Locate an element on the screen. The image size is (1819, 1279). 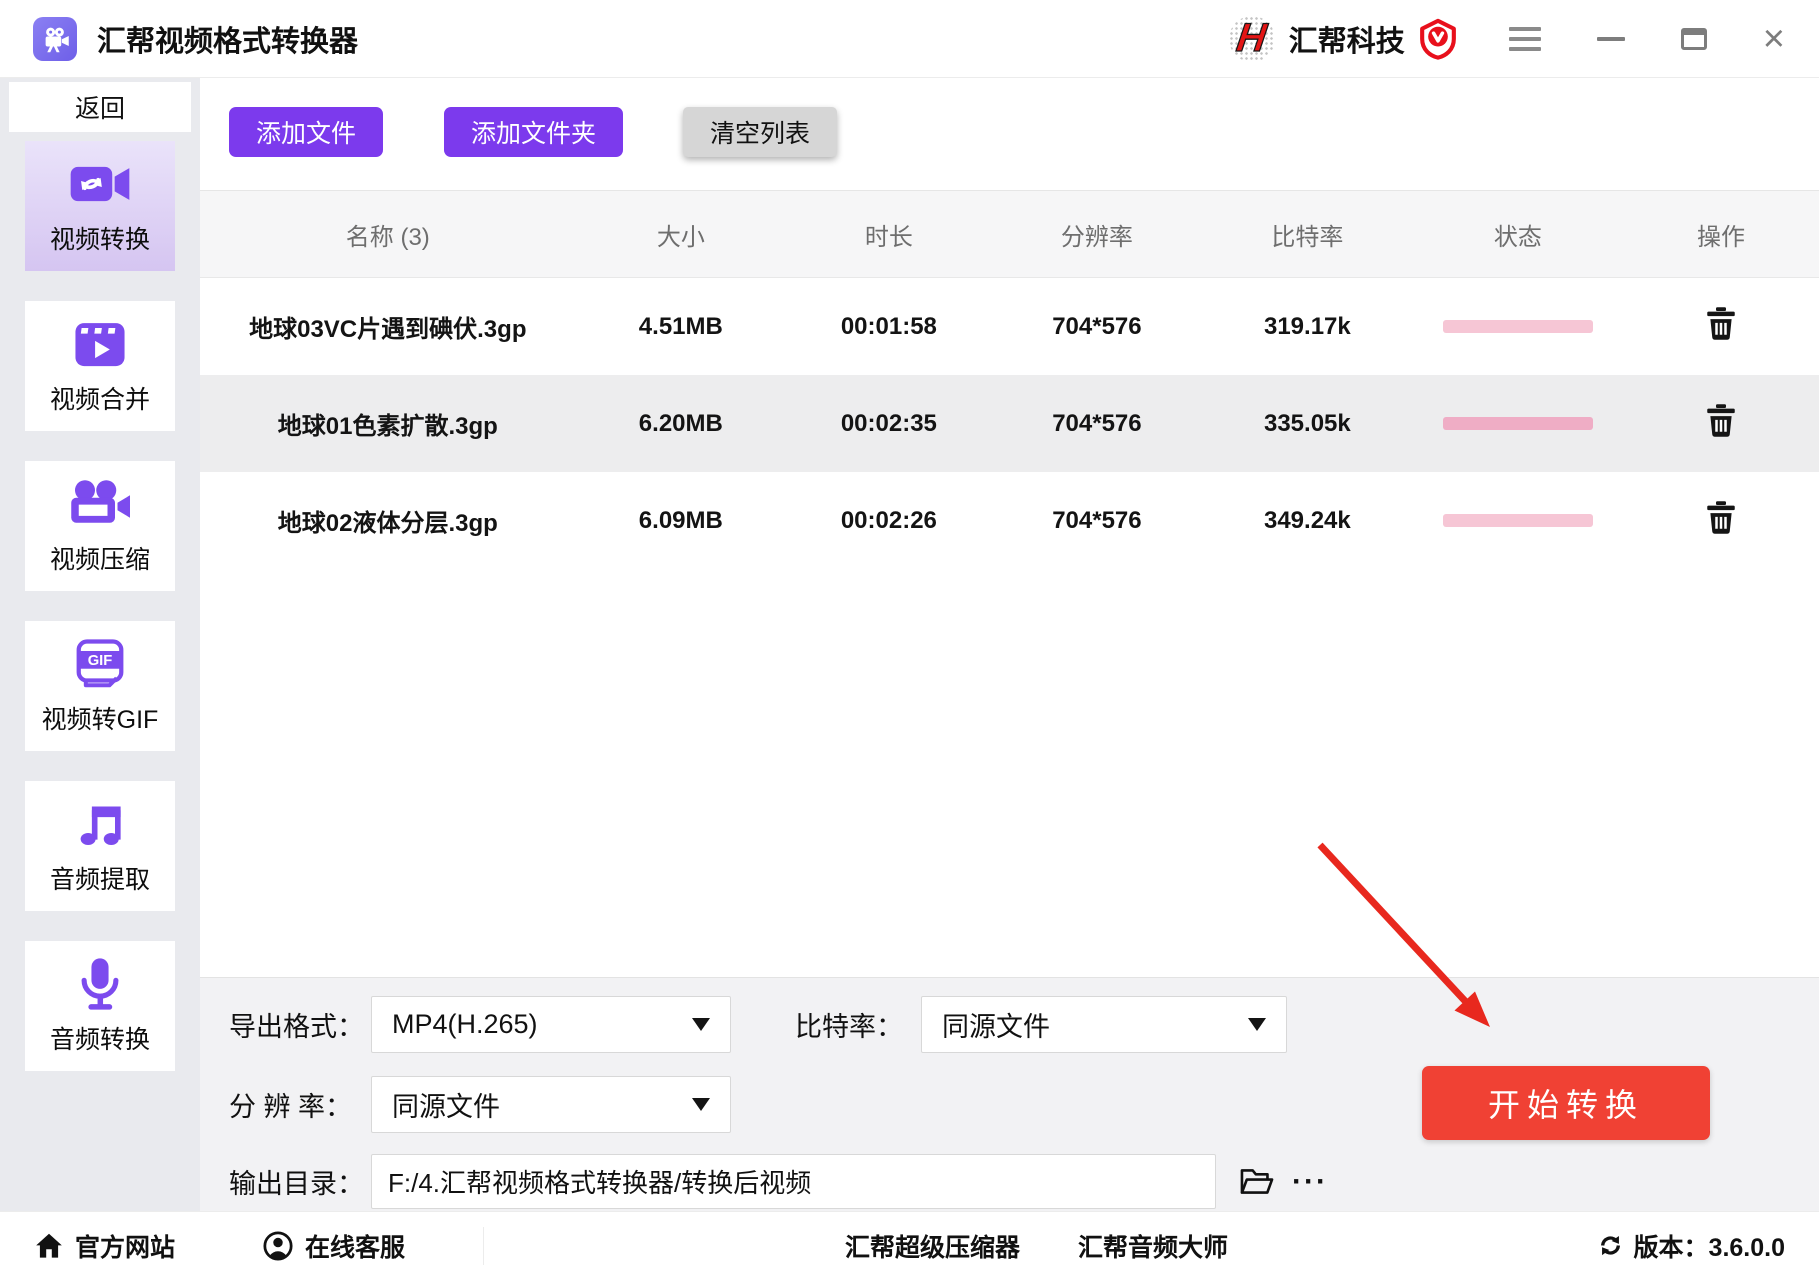
video-compress-icon is located at coordinates (100, 504).